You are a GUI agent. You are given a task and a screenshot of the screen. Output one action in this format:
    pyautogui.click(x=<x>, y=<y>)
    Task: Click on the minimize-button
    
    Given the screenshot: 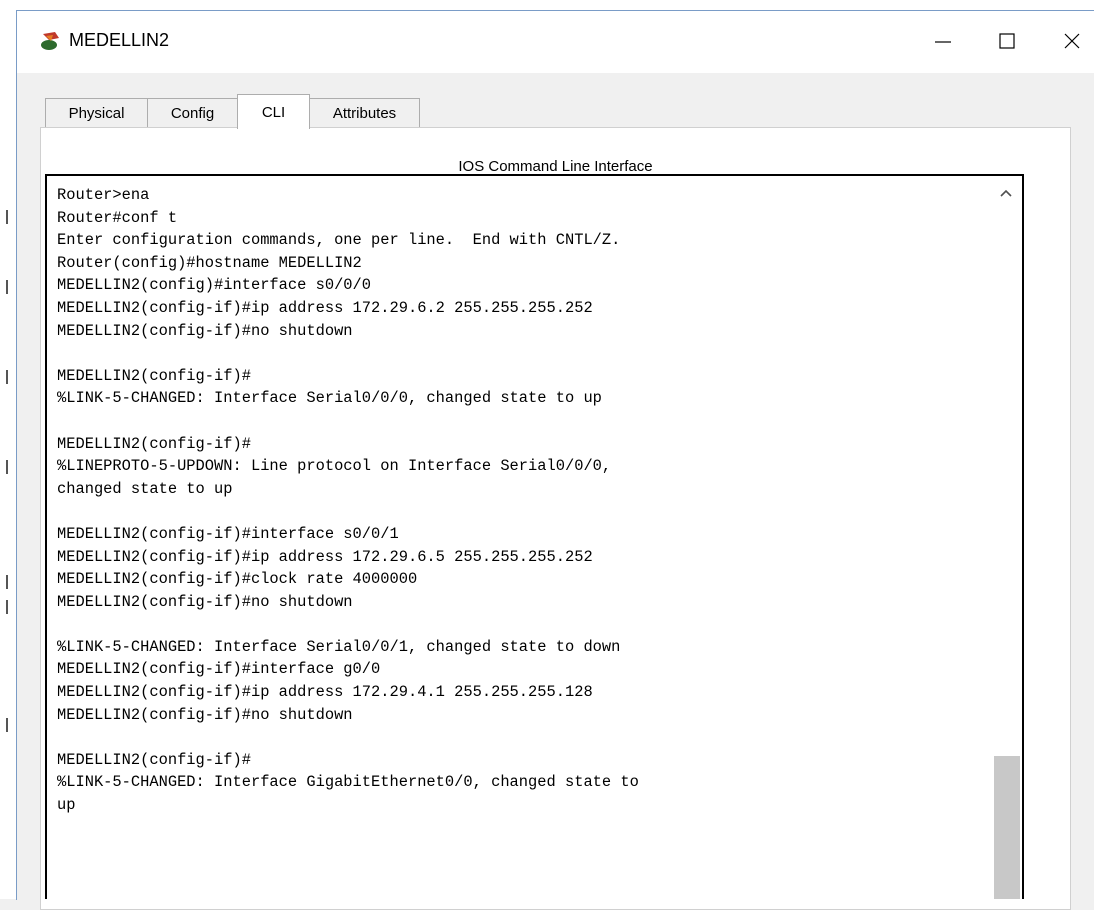 What is the action you would take?
    pyautogui.click(x=943, y=41)
    